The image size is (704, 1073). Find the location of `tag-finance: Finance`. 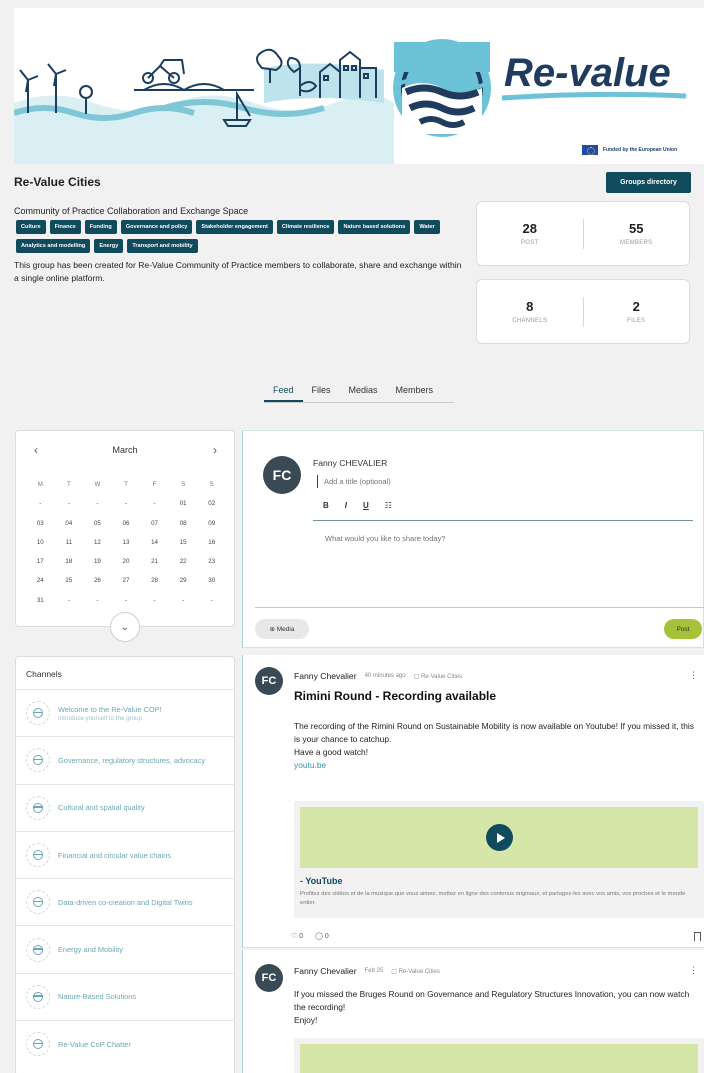

tag-finance: Finance is located at coordinates (65, 227).